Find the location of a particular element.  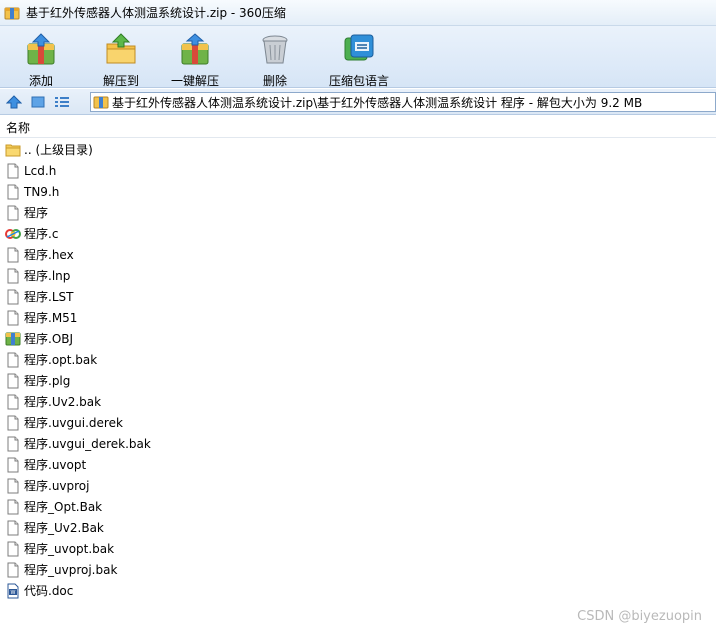

list-item: 程序_Uv2.Bak is located at coordinates (358, 527).